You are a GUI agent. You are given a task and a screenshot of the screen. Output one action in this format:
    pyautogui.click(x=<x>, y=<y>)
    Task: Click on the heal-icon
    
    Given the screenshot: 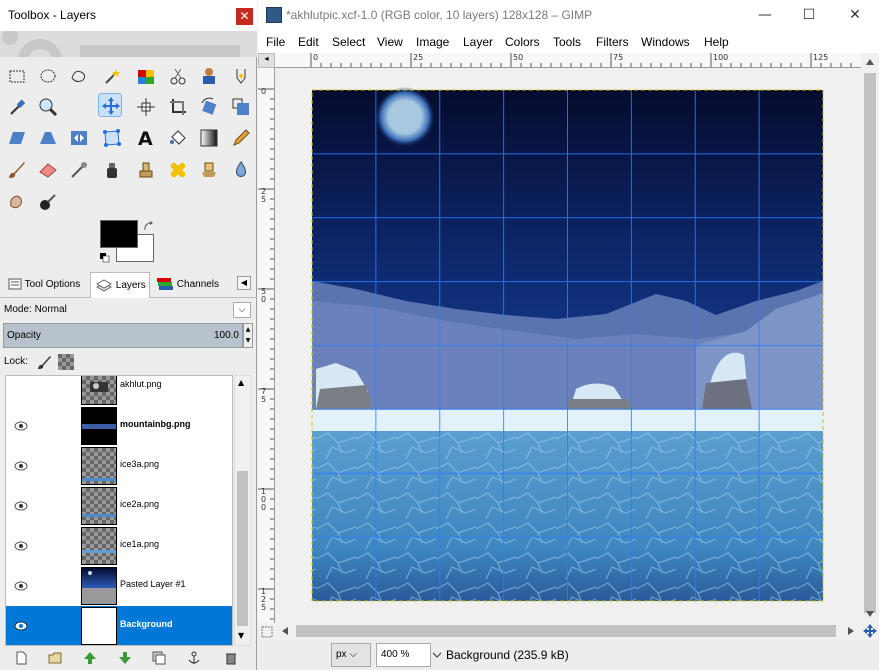 What is the action you would take?
    pyautogui.click(x=178, y=170)
    